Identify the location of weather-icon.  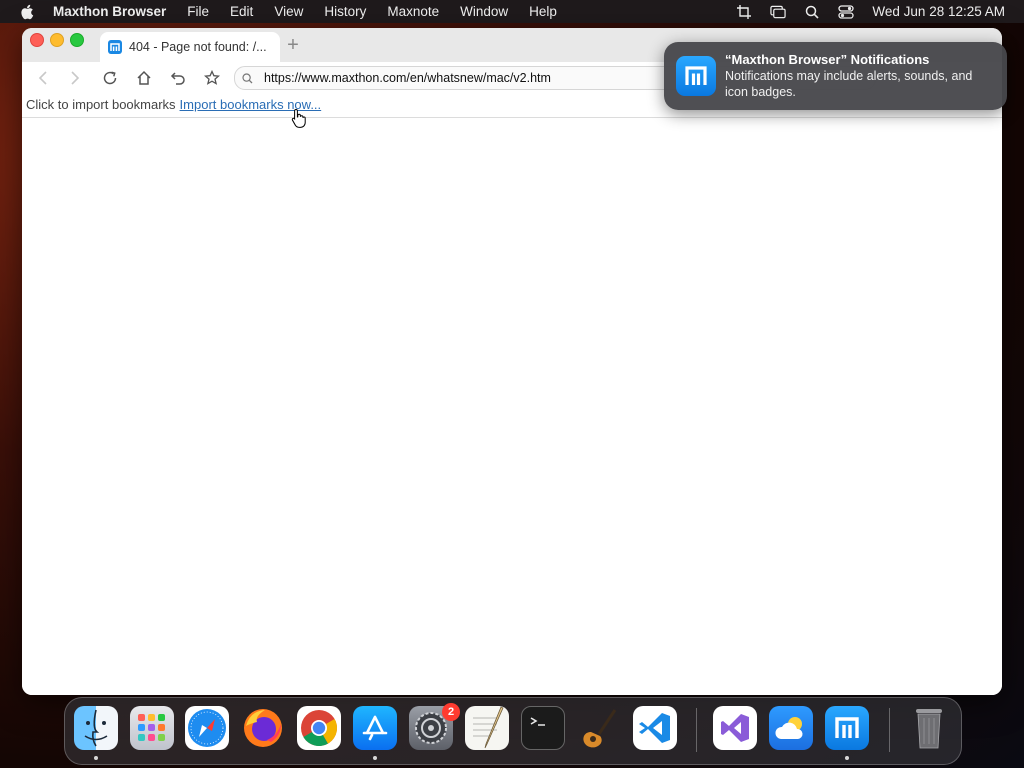
(791, 728).